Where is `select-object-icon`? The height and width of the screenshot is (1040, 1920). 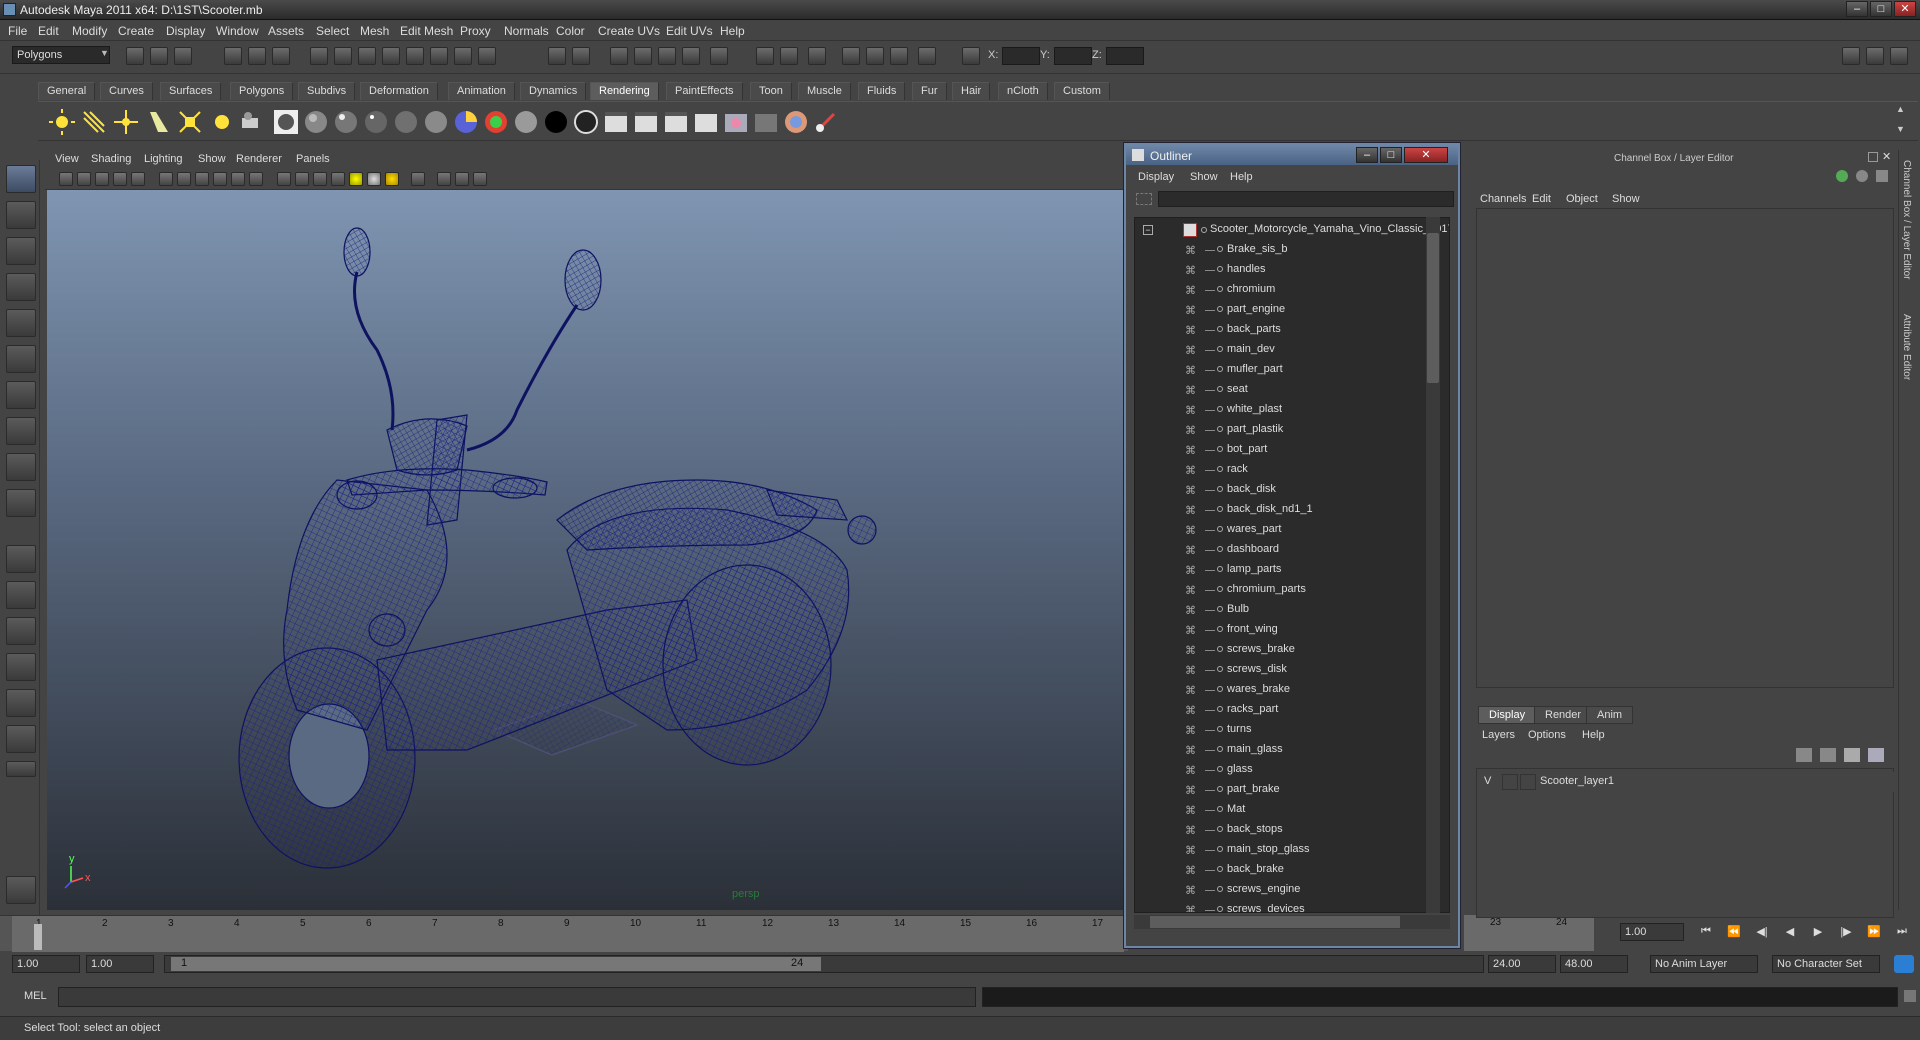 select-object-icon is located at coordinates (257, 56).